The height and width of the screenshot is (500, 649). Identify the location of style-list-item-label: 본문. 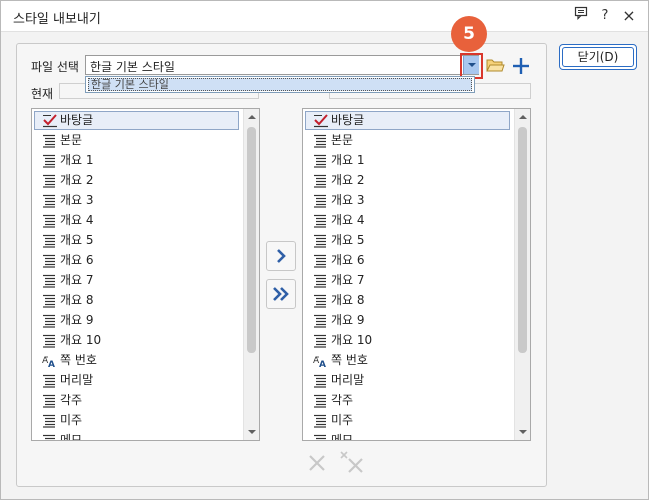
(71, 140).